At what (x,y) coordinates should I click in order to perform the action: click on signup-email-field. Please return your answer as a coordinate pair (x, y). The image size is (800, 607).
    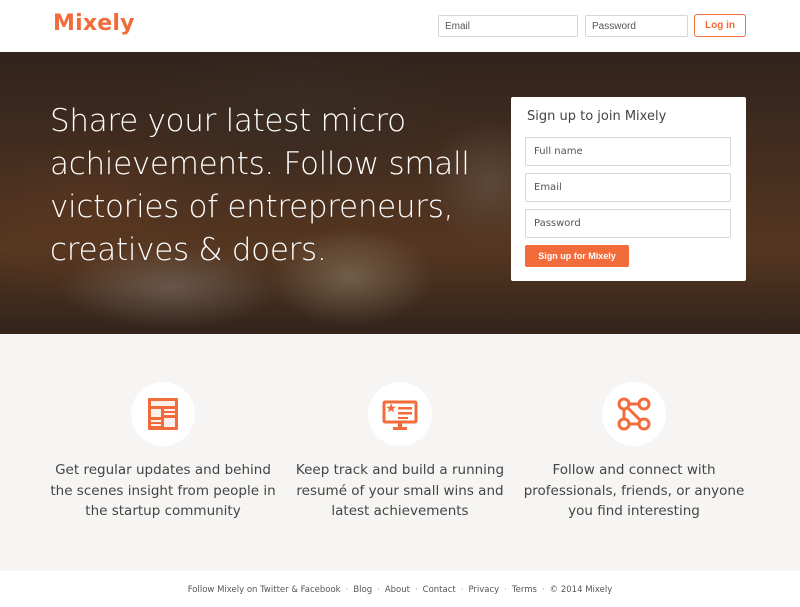
    Looking at the image, I should click on (628, 187).